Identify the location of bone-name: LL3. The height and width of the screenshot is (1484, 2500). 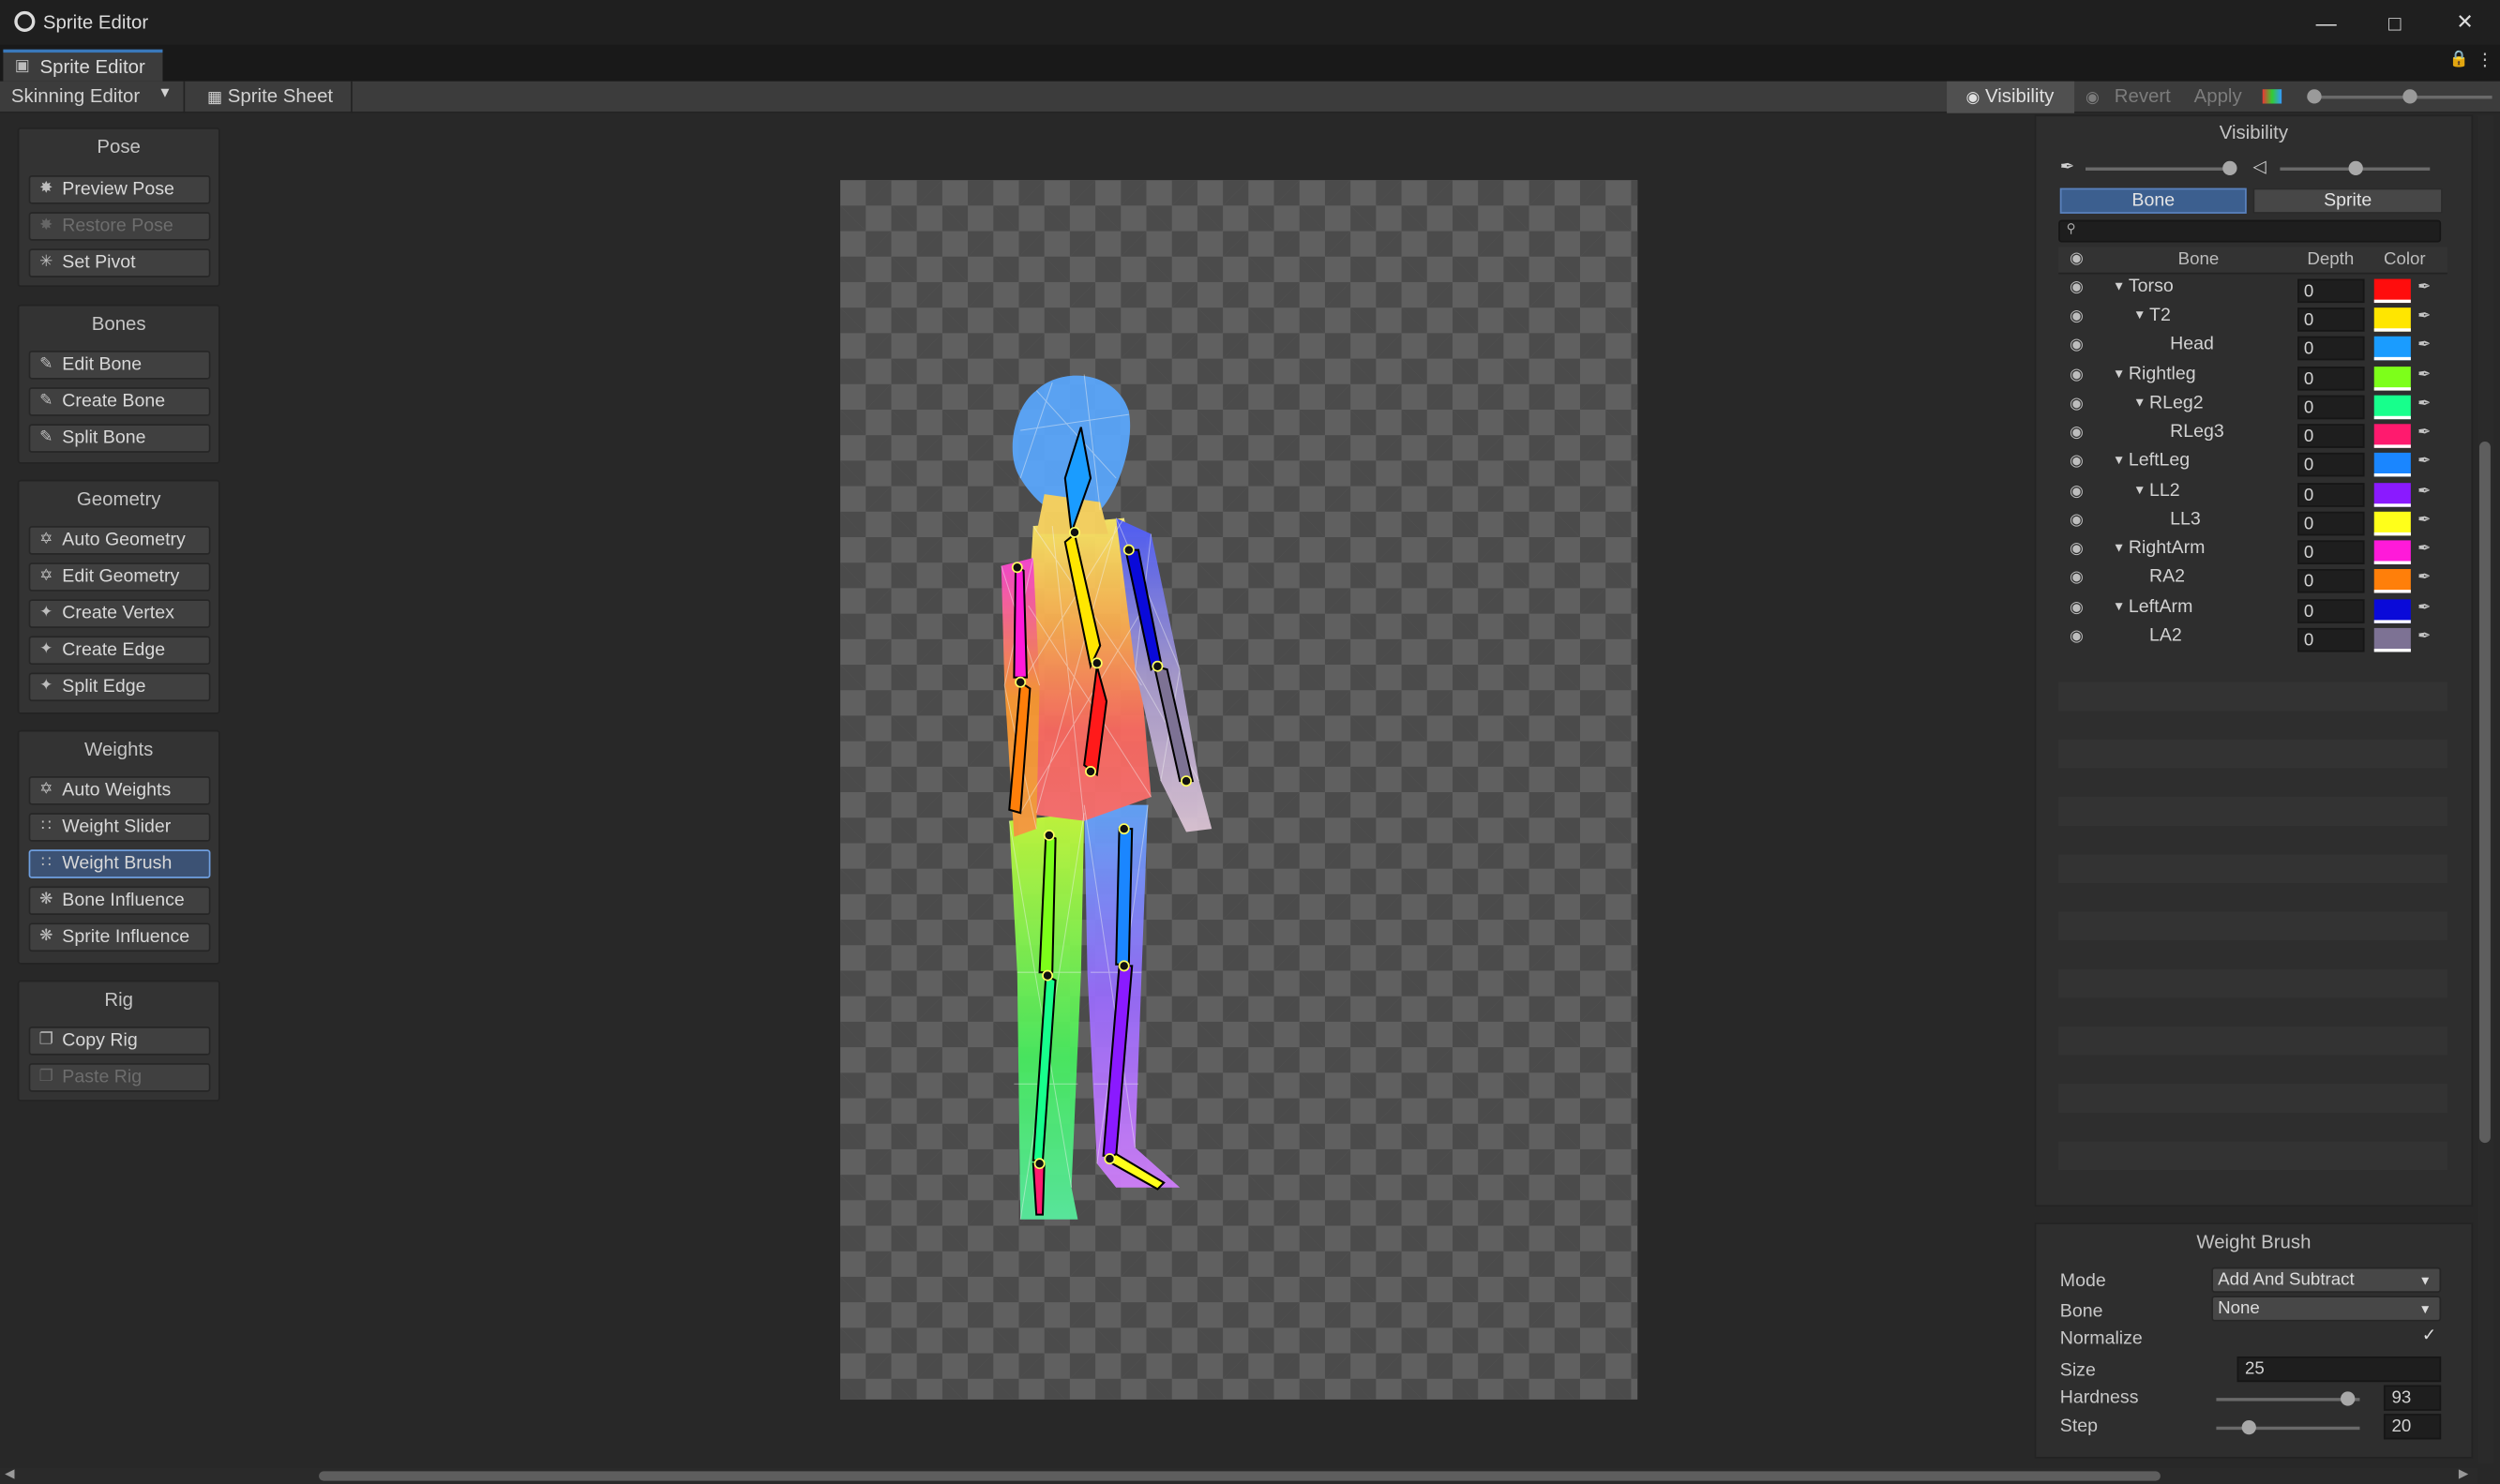
(2185, 520).